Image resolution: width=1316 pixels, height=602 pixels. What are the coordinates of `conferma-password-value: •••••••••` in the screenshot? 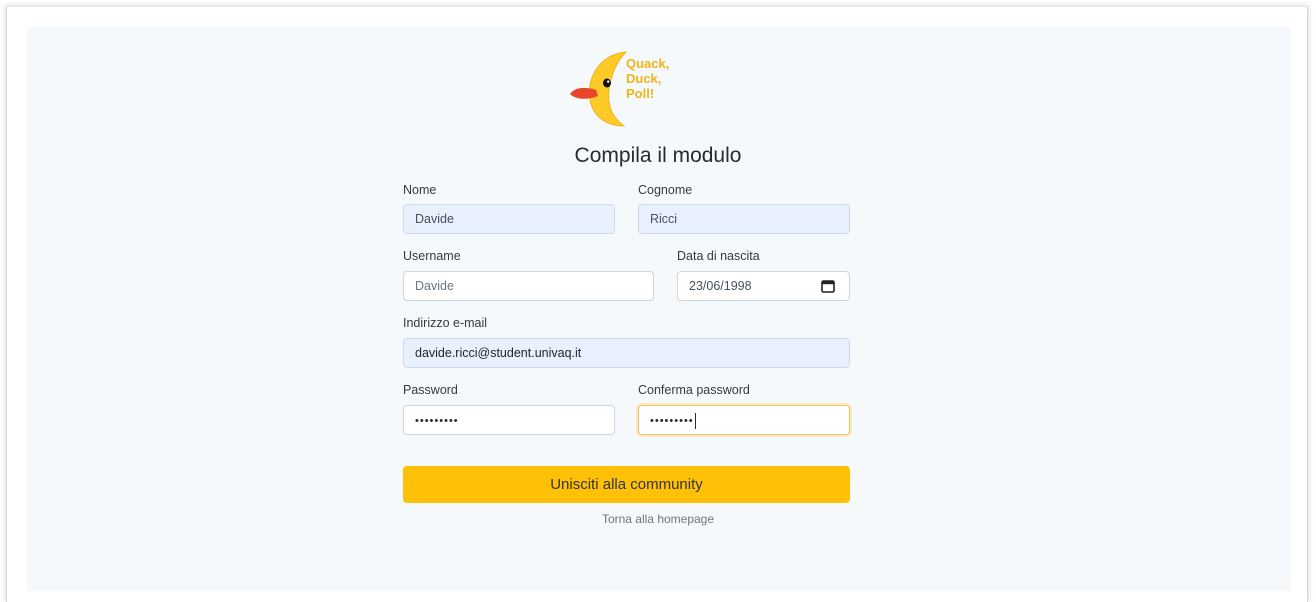 It's located at (672, 421).